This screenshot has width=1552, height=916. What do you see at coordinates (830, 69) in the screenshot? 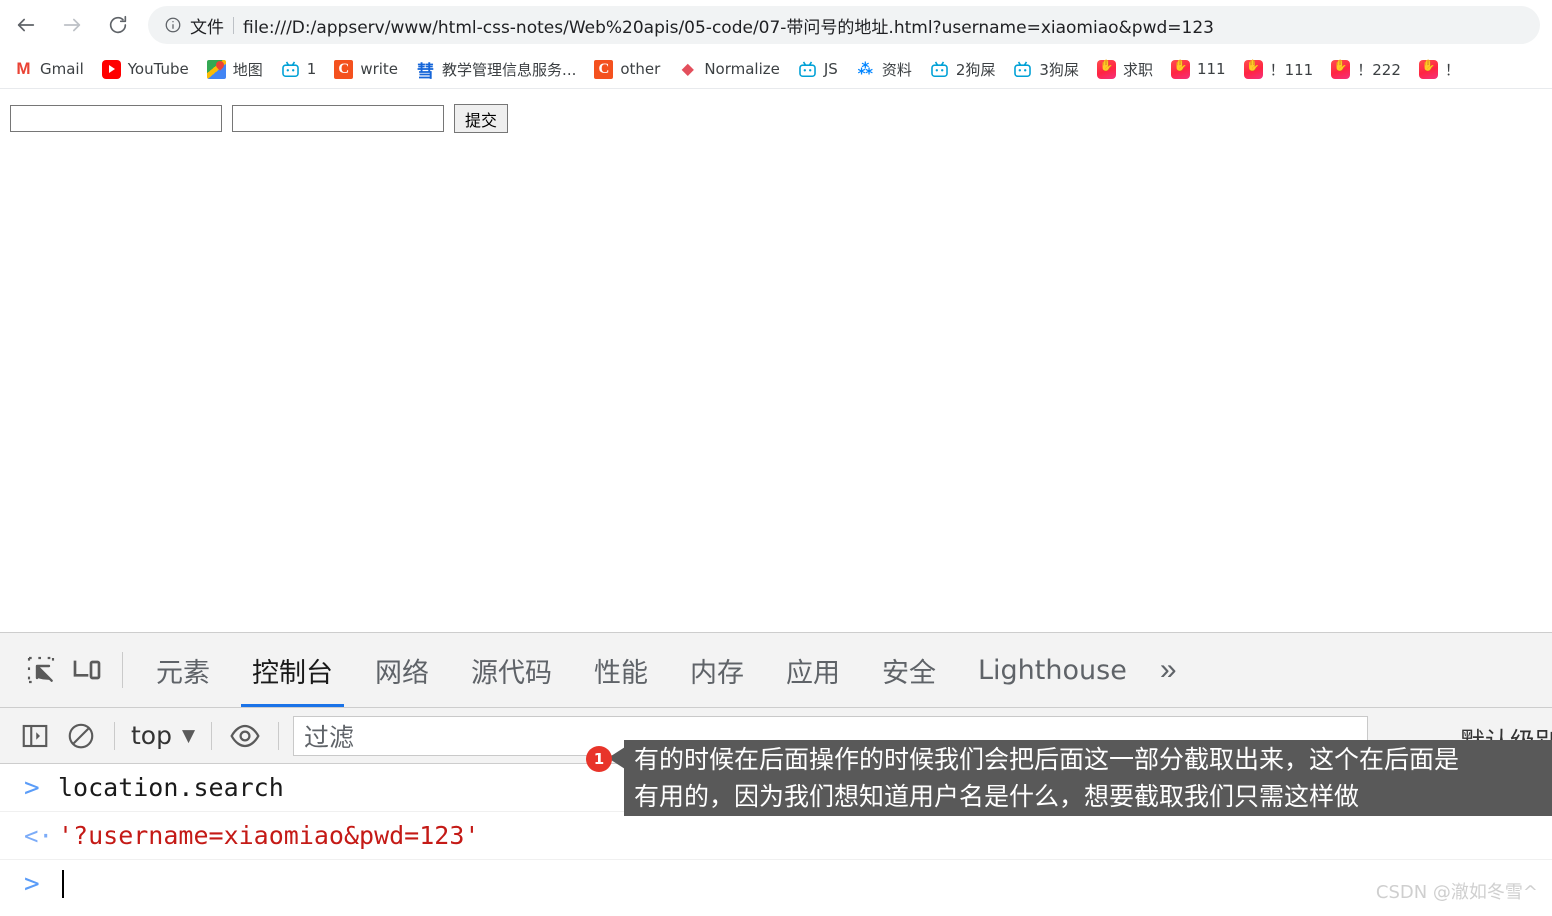
I see `bookmark-label: JS` at bounding box center [830, 69].